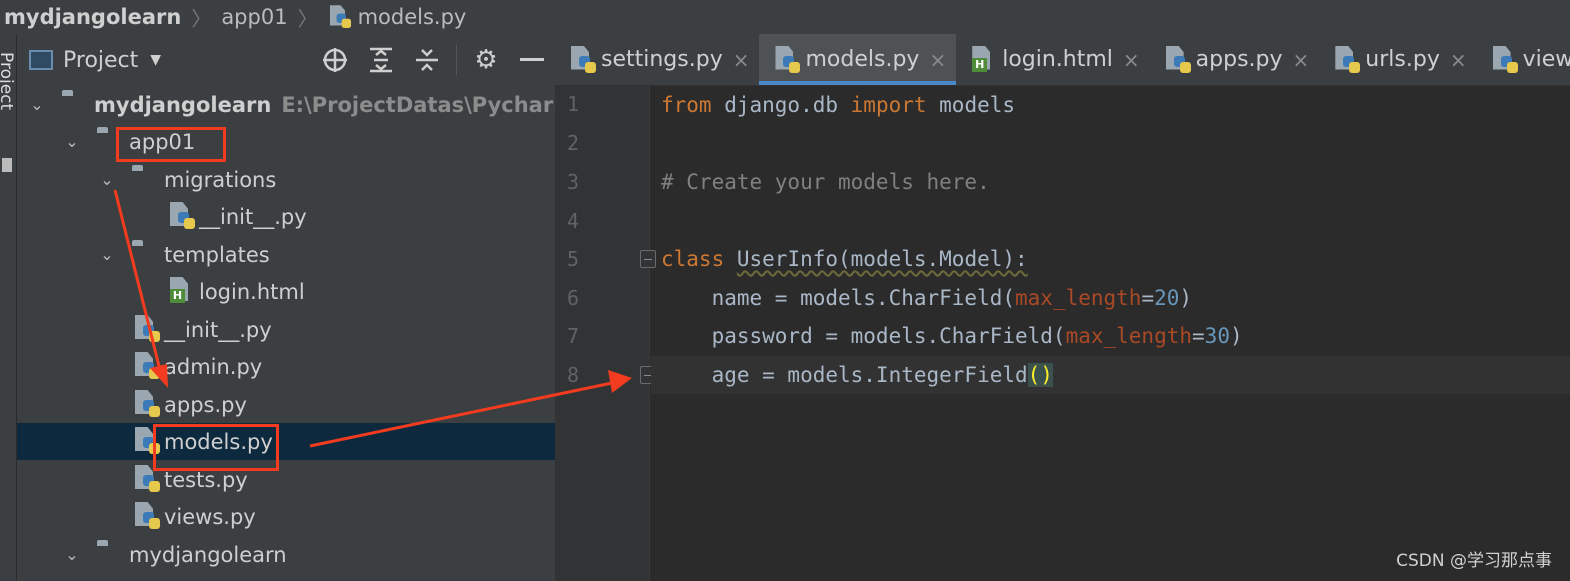 The image size is (1570, 581). What do you see at coordinates (1474, 561) in the screenshot?
I see `watermark: CSDN @学习那点事` at bounding box center [1474, 561].